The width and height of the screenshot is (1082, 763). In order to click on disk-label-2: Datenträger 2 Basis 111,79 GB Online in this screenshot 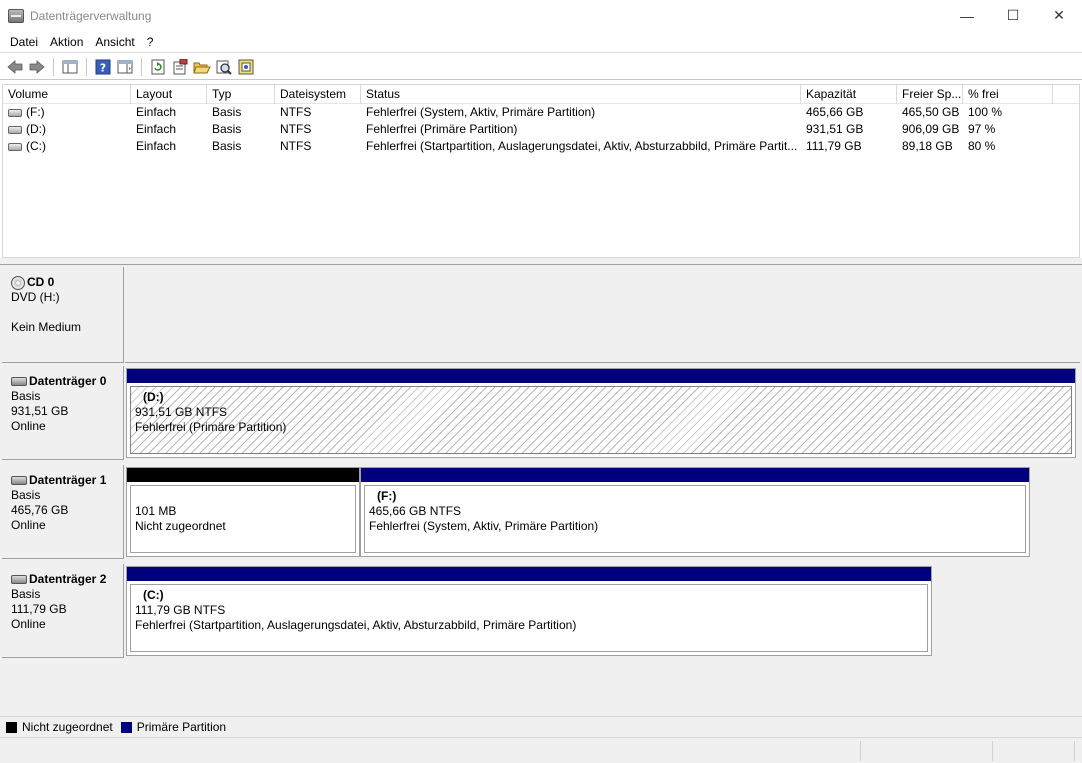, I will do `click(63, 611)`.